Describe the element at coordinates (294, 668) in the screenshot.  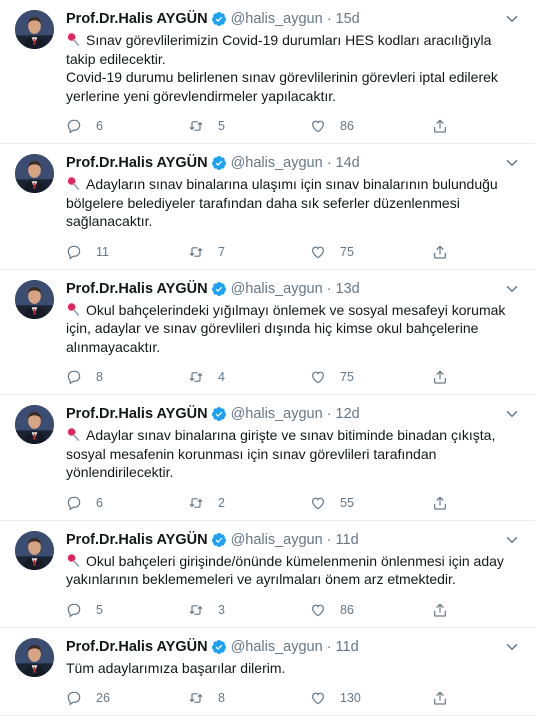
I see `tweet-text: Tüm adaylarımıza başarılar dilerim.` at that location.